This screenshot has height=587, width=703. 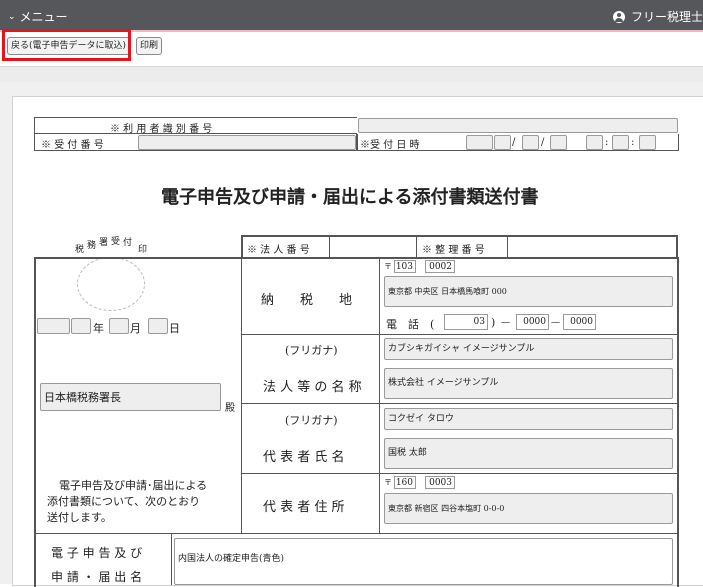 What do you see at coordinates (312, 387) in the screenshot?
I see `corp-name-label: 法 人 等 の 名 称` at bounding box center [312, 387].